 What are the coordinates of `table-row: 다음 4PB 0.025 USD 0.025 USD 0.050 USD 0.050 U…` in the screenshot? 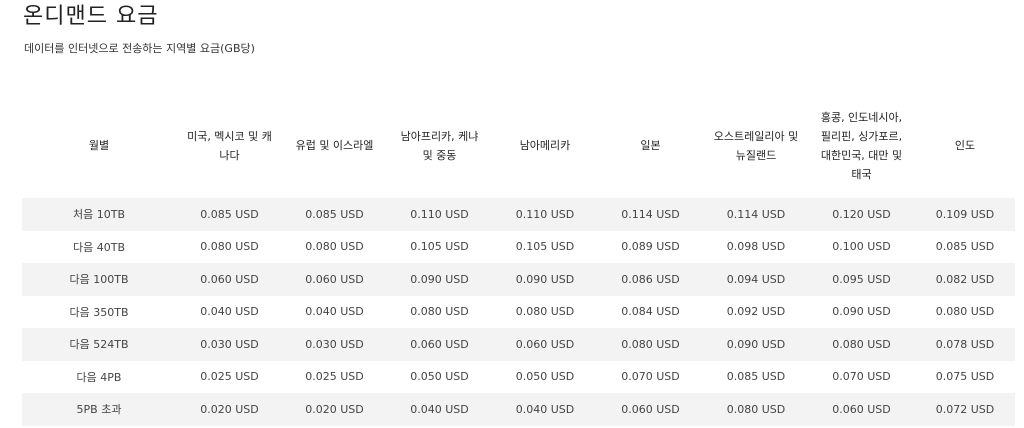 It's located at (518, 377).